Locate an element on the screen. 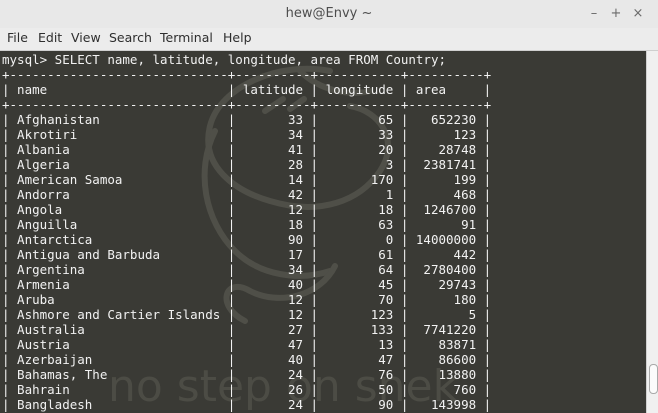  table-row: | American Samoa | 14 | 170 | 199 | is located at coordinates (247, 179).